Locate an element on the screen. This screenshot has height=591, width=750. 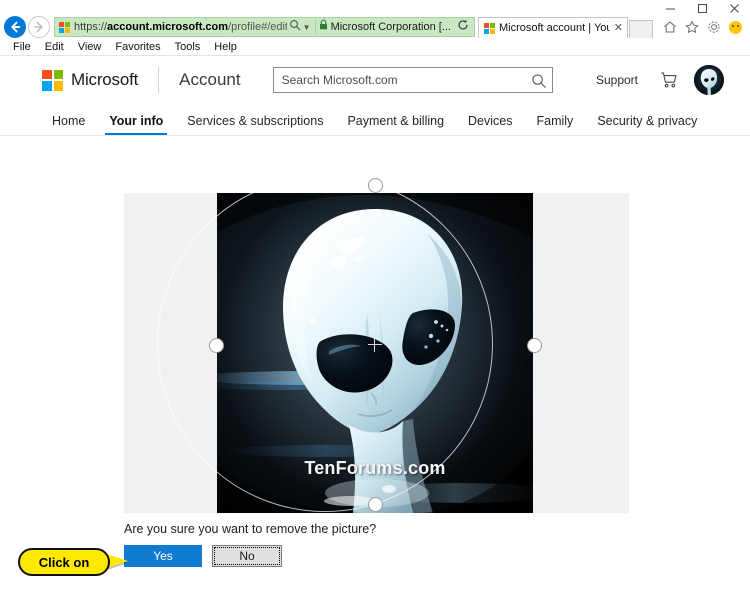
maximize-button is located at coordinates (702, 8).